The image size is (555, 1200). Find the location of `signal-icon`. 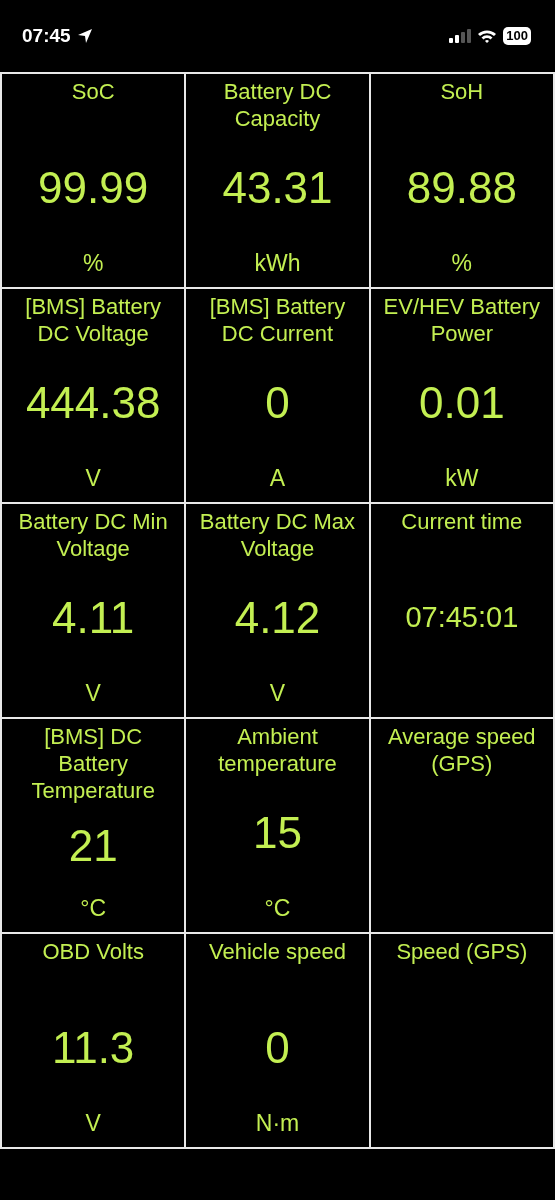

signal-icon is located at coordinates (460, 36).